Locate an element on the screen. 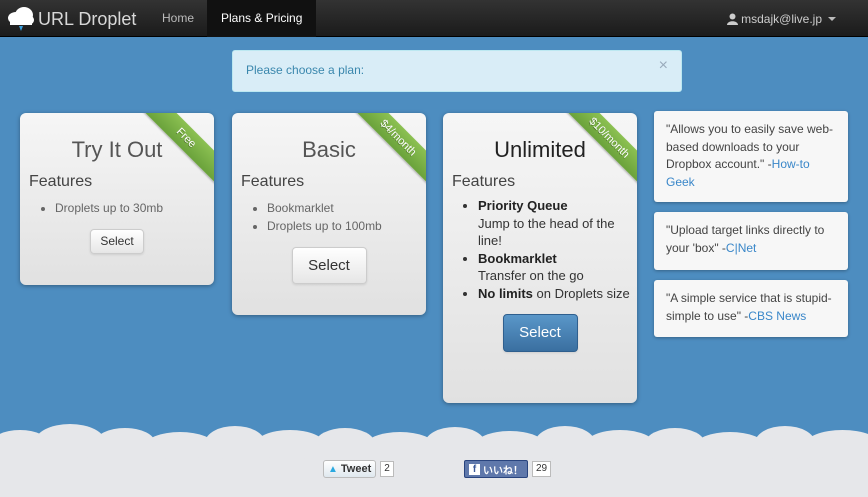  caret-down-icon is located at coordinates (832, 18).